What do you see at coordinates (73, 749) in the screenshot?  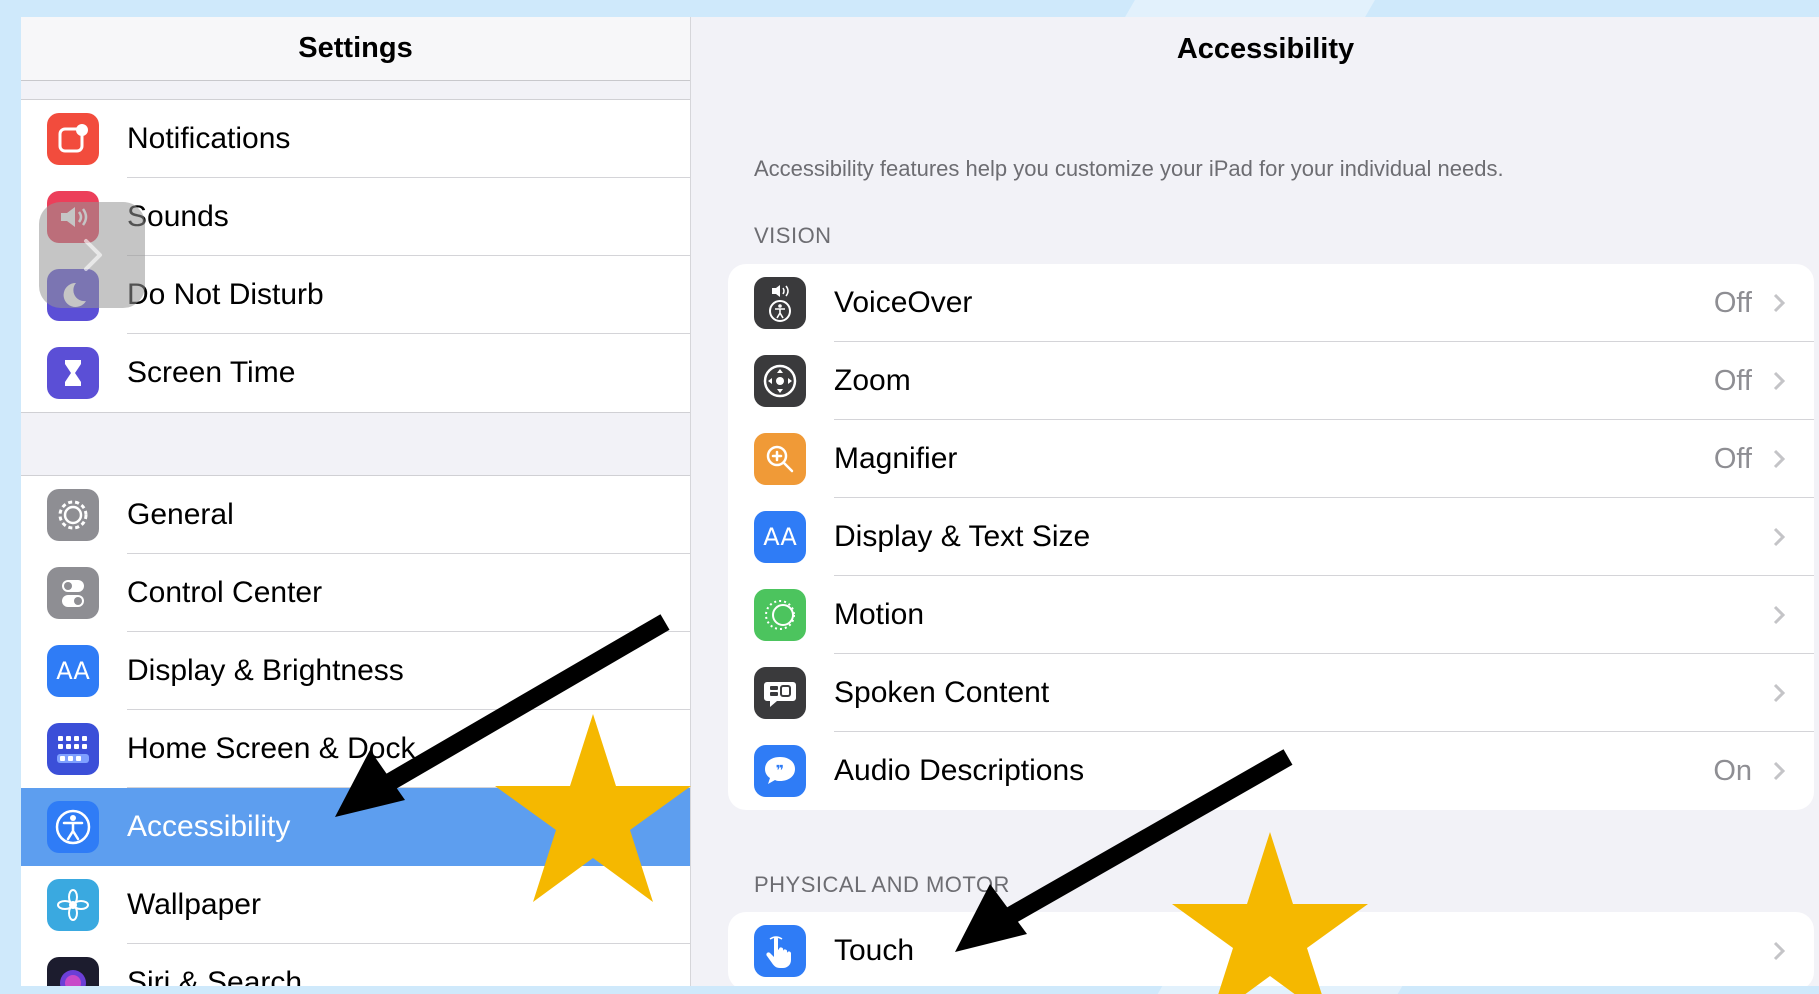 I see `home-grid-icon` at bounding box center [73, 749].